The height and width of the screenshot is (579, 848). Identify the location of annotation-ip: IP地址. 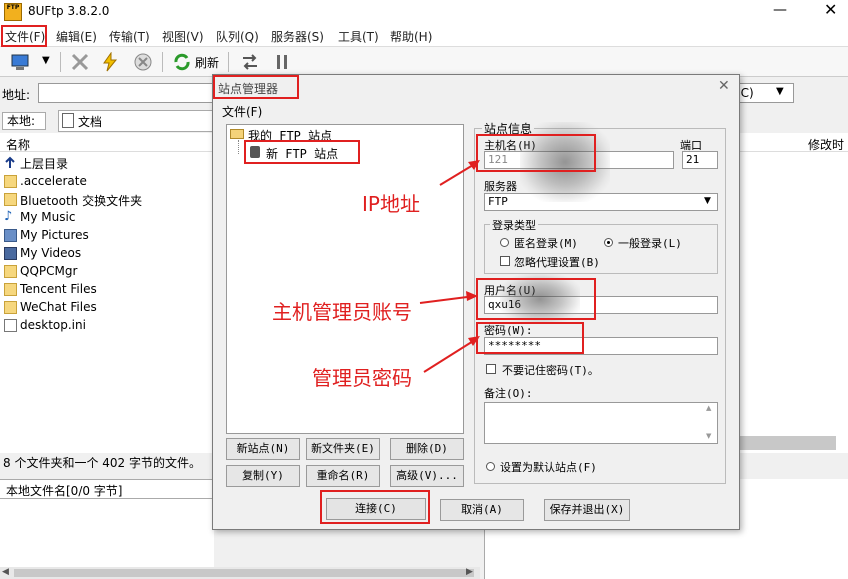
(391, 204).